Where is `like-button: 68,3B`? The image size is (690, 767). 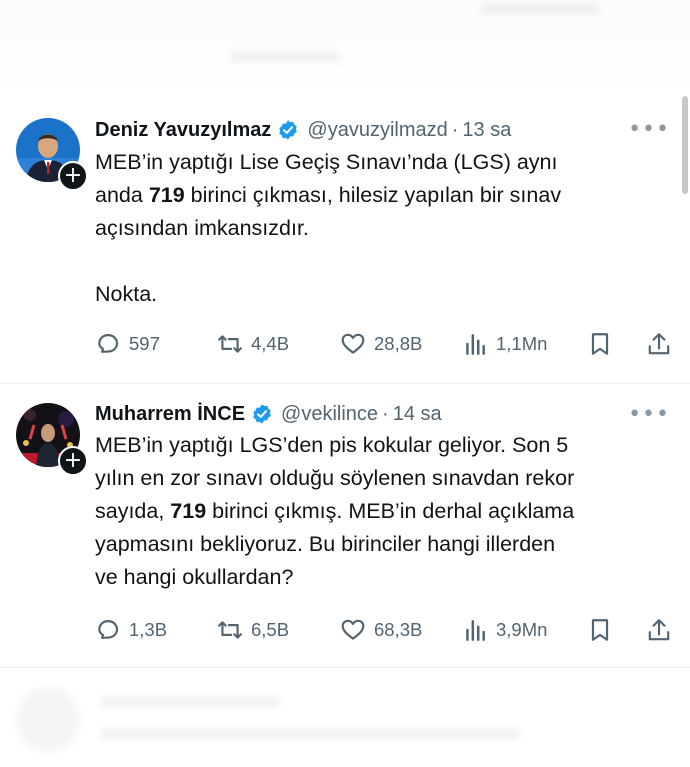
like-button: 68,3B is located at coordinates (381, 630).